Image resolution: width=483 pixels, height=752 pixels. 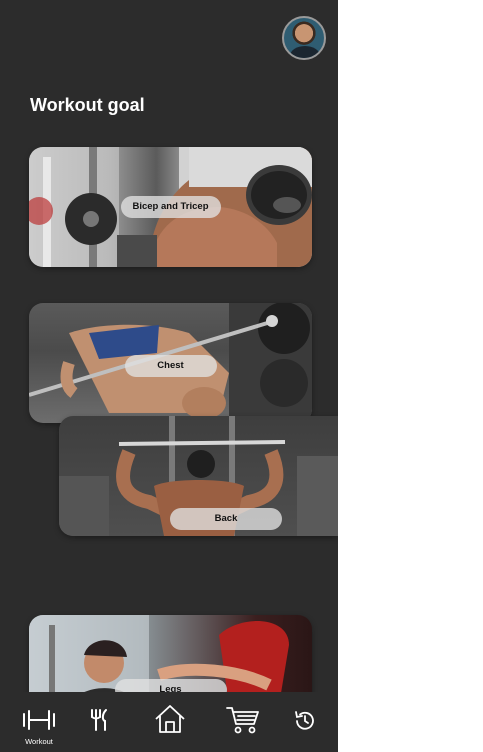 I want to click on nav-nutrition, so click(x=99, y=722).